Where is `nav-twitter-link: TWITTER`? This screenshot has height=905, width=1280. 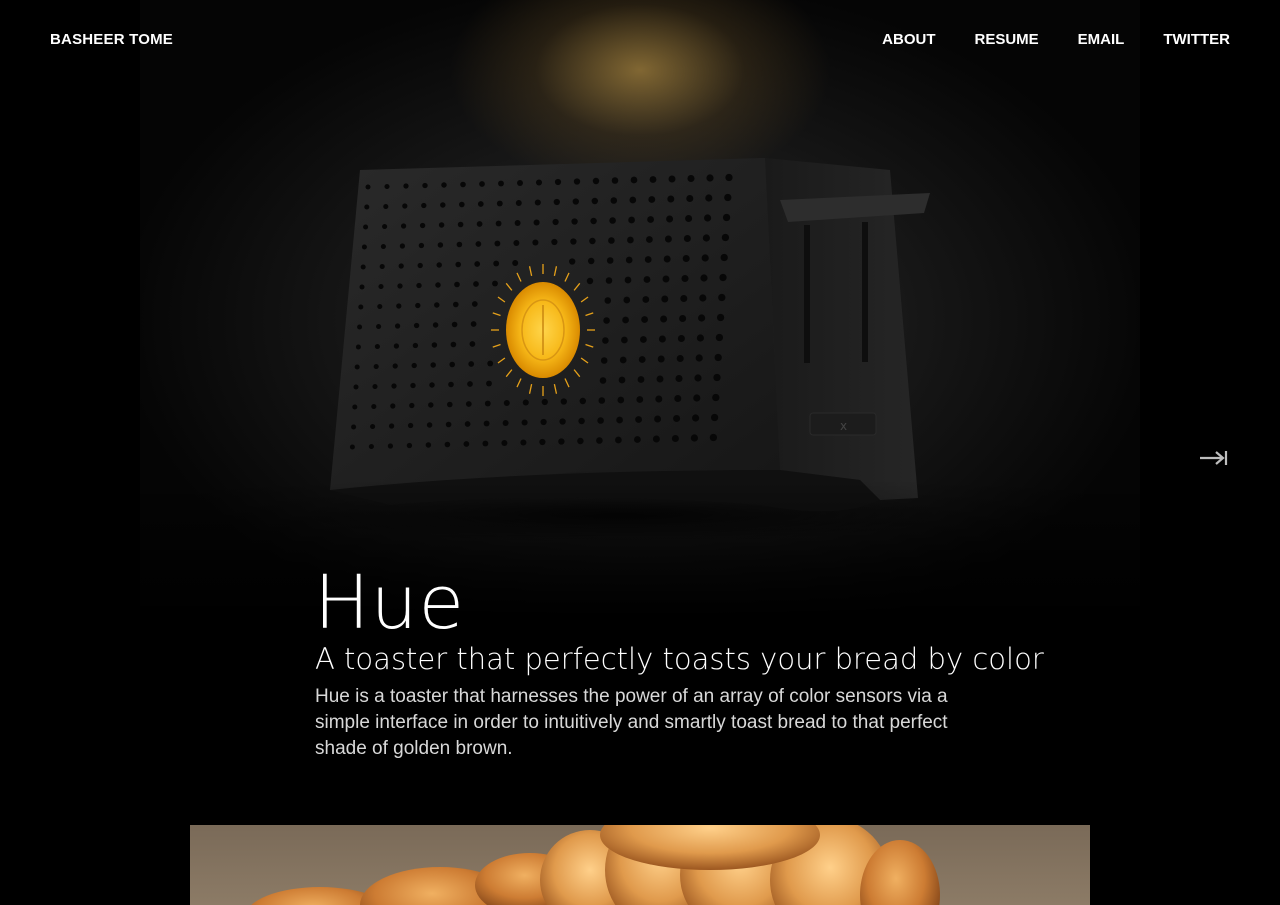 nav-twitter-link: TWITTER is located at coordinates (1196, 39).